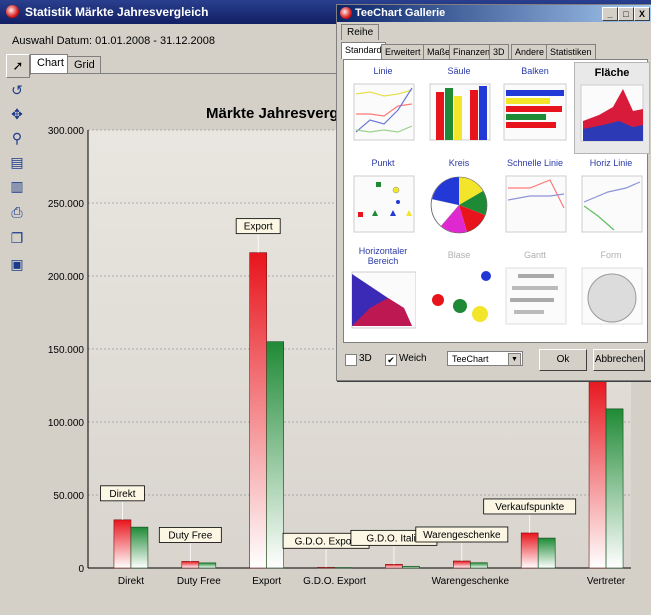 The width and height of the screenshot is (651, 615). I want to click on checkbox-weich-label: Weich, so click(413, 358).